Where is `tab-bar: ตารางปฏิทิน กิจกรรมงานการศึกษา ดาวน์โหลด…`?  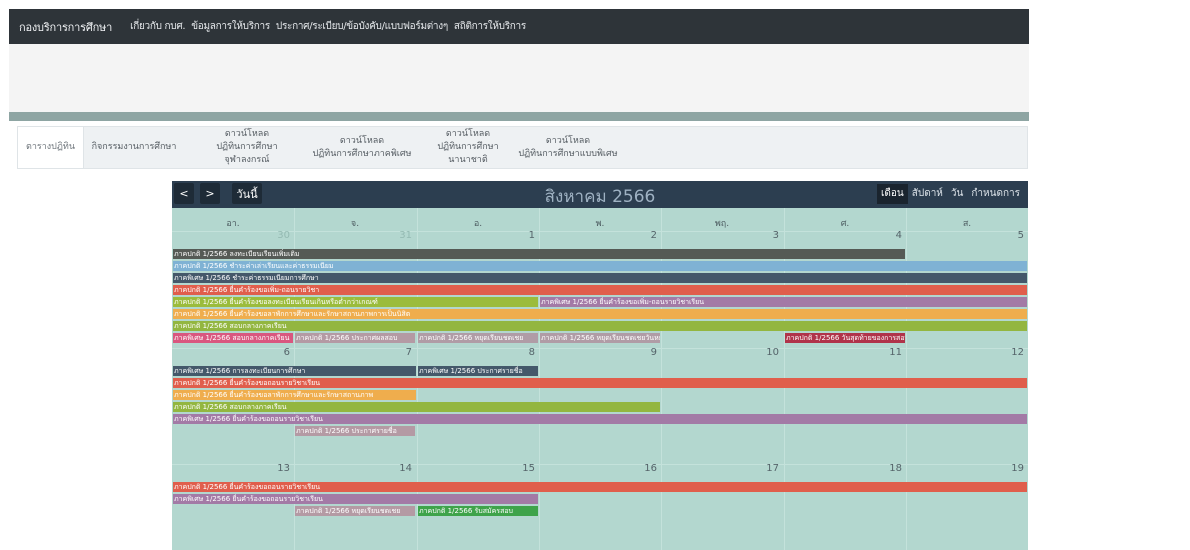 tab-bar: ตารางปฏิทิน กิจกรรมงานการศึกษา ดาวน์โหลด… is located at coordinates (522, 147).